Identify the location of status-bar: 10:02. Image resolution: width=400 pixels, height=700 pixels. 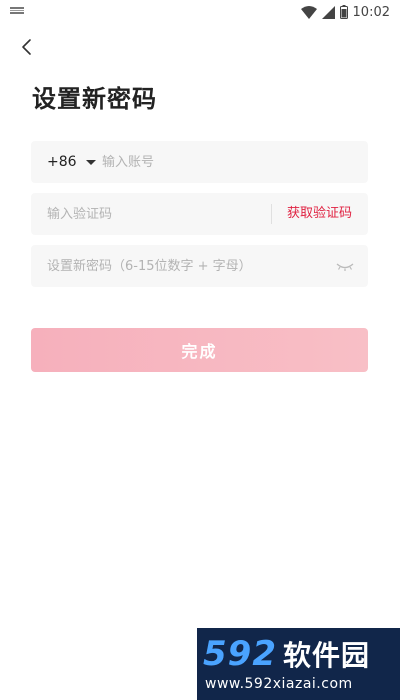
(200, 12).